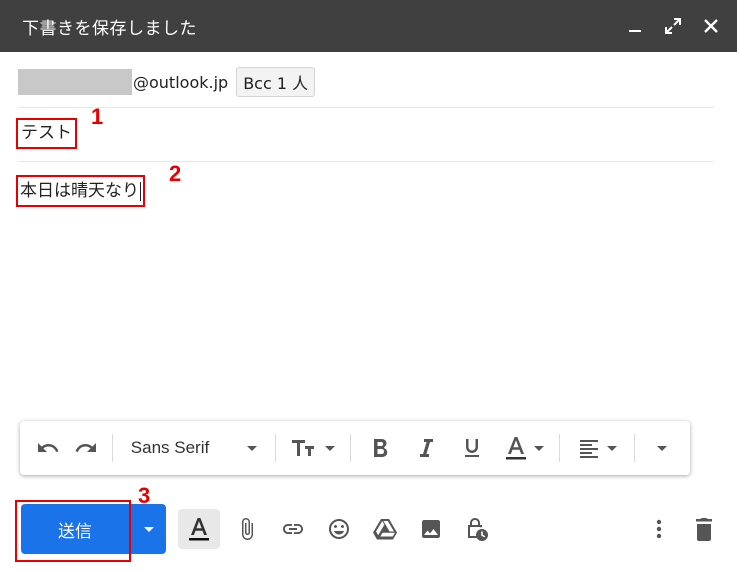 The width and height of the screenshot is (737, 572). I want to click on more-vert-icon, so click(659, 529).